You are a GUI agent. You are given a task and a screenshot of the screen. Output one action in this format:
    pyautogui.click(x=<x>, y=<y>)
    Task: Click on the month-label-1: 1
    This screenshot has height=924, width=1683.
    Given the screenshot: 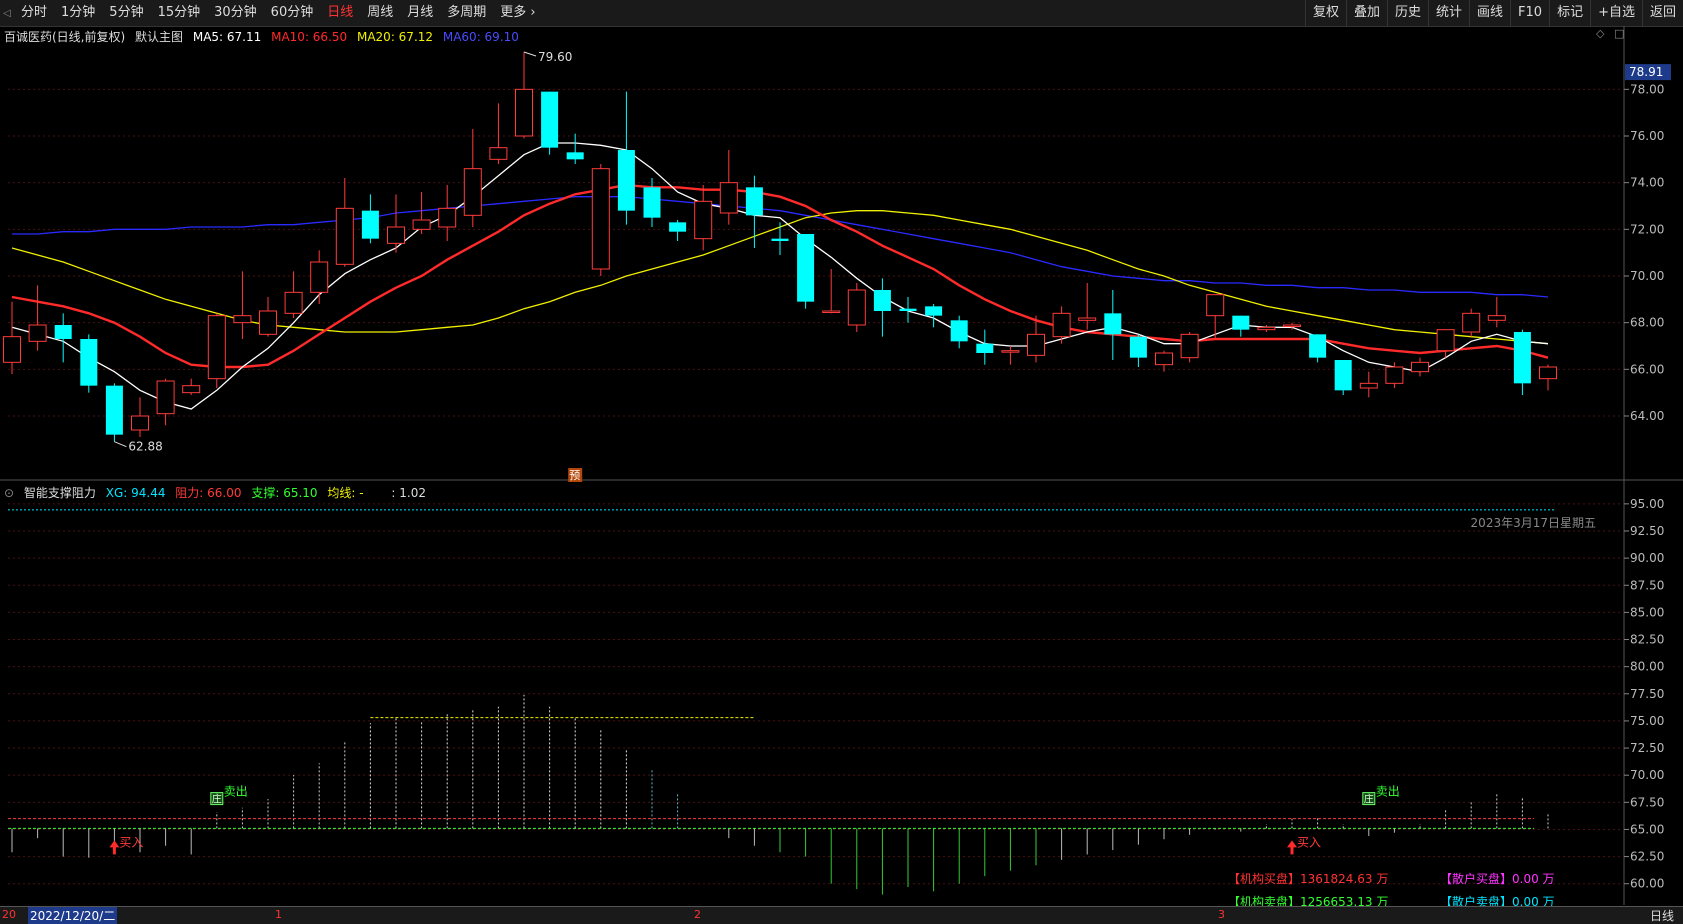 What is the action you would take?
    pyautogui.click(x=278, y=914)
    